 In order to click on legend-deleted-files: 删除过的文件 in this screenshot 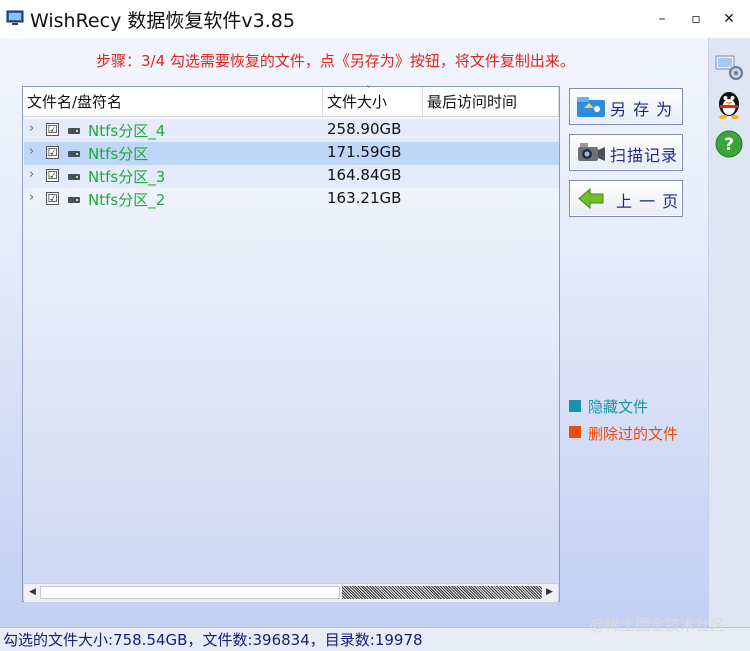, I will do `click(633, 434)`.